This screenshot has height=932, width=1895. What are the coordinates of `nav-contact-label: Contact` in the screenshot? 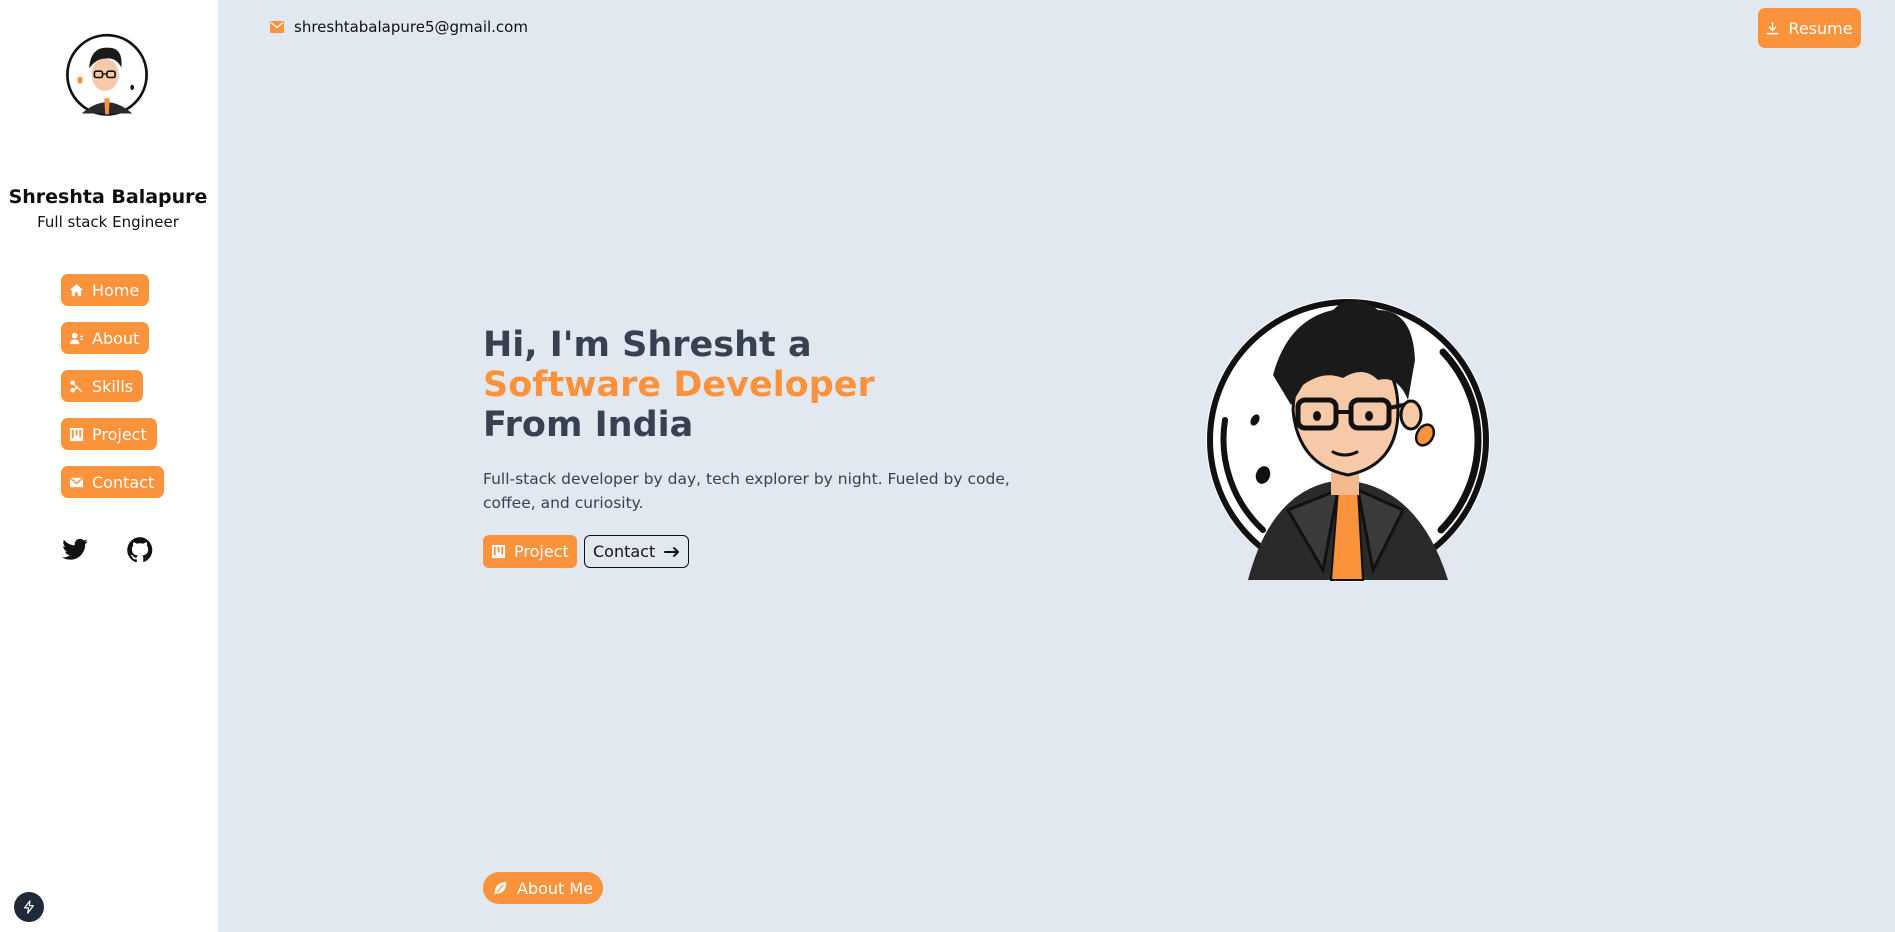 It's located at (123, 482).